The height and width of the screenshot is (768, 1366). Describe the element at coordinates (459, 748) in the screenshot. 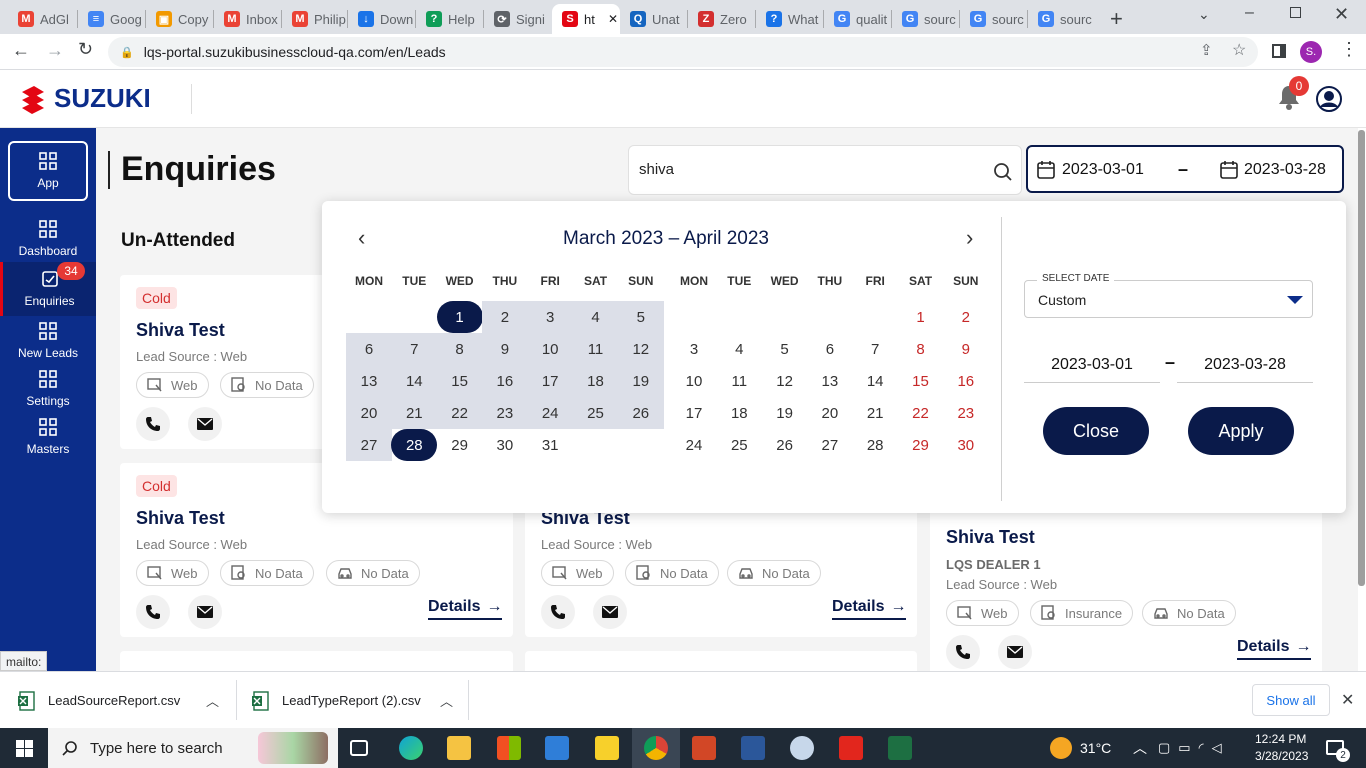

I see `file-explorer-icon` at that location.